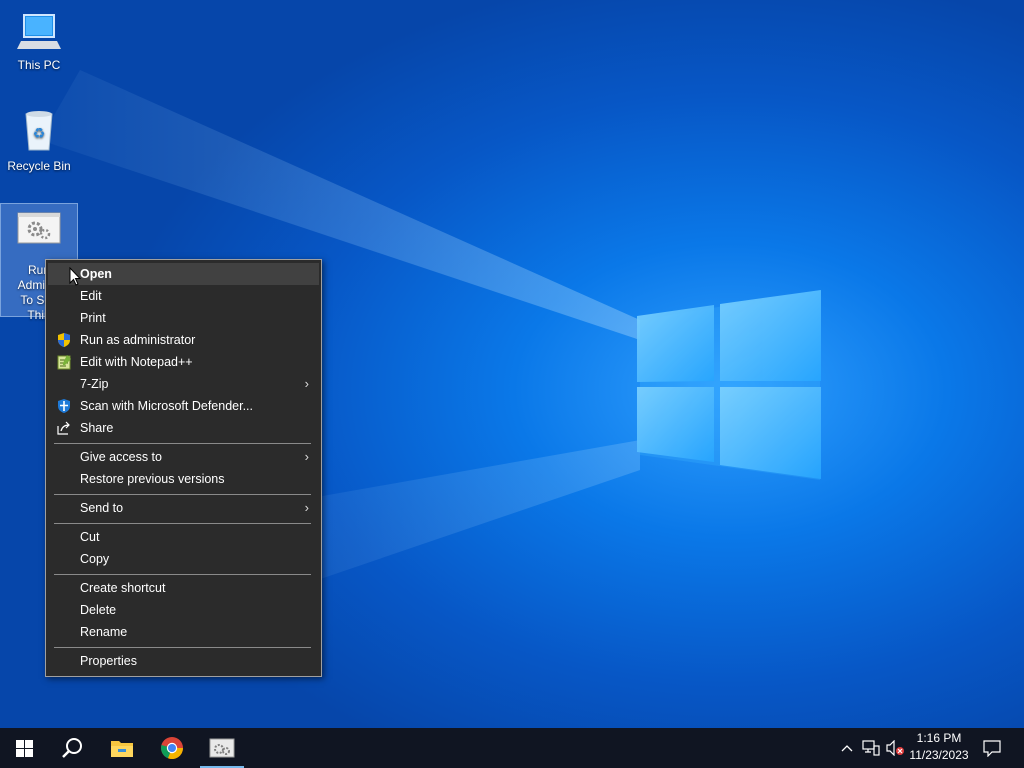  I want to click on notification-icon, so click(992, 748).